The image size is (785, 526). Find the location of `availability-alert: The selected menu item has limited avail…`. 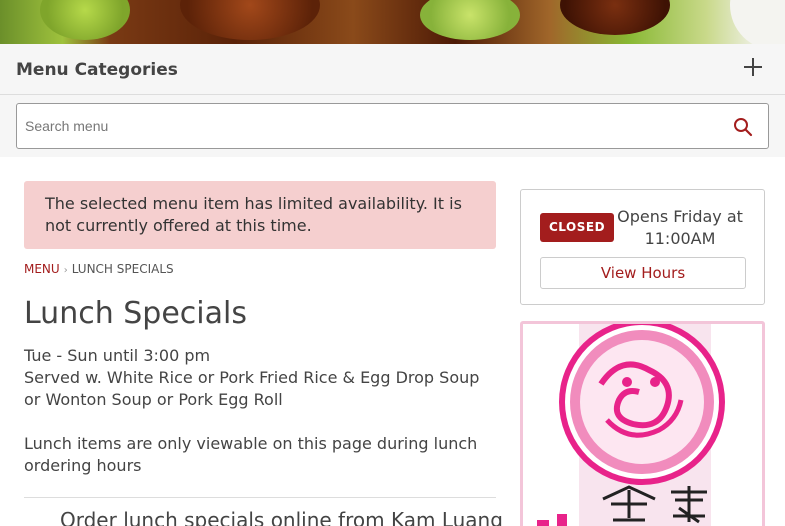

availability-alert: The selected menu item has limited avail… is located at coordinates (260, 215).